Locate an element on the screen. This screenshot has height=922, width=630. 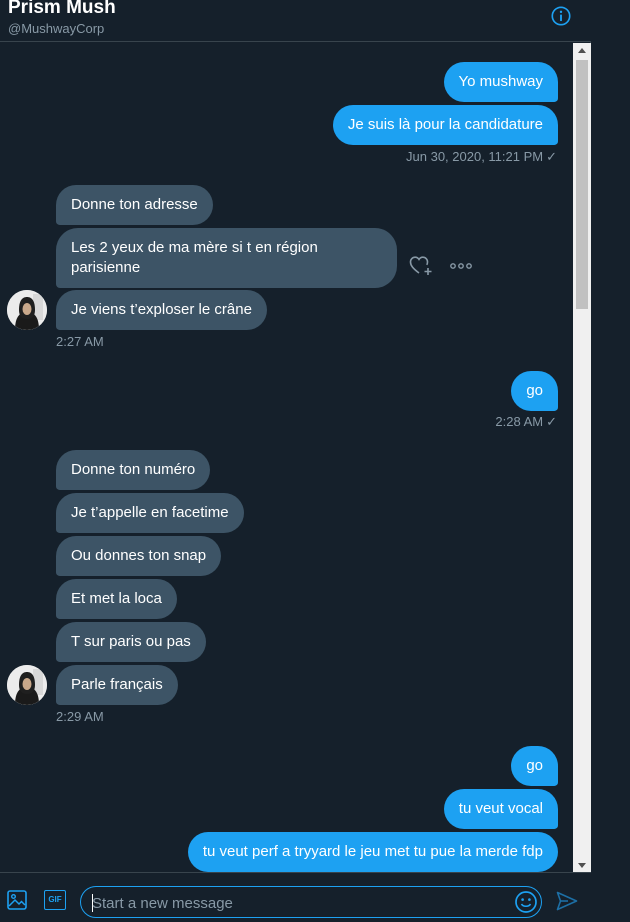
gif-label: GIF is located at coordinates (55, 899).